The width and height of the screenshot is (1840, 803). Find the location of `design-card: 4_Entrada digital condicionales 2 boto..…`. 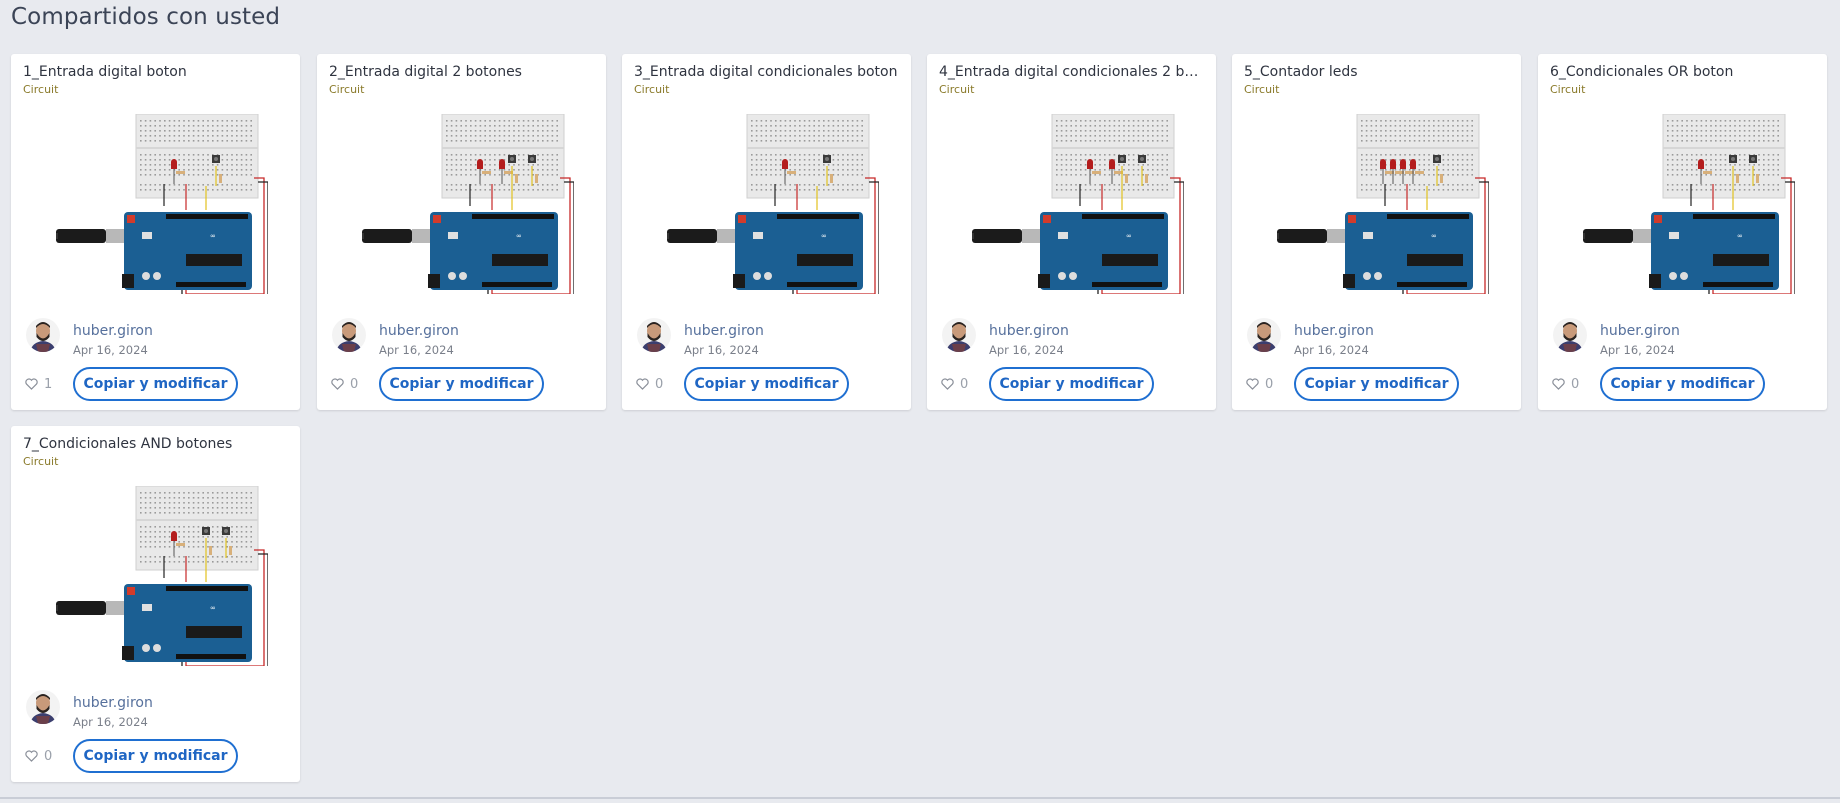

design-card: 4_Entrada digital condicionales 2 boto..… is located at coordinates (1071, 232).